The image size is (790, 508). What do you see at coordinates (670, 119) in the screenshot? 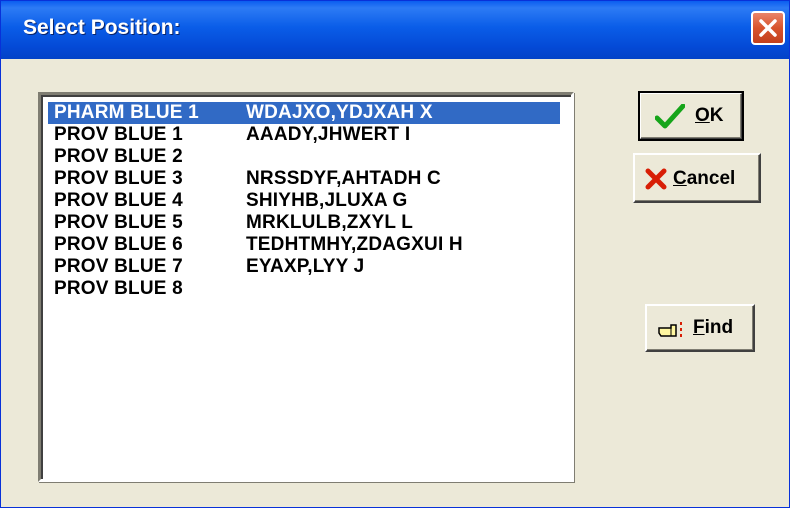
I see `checkmark-icon` at bounding box center [670, 119].